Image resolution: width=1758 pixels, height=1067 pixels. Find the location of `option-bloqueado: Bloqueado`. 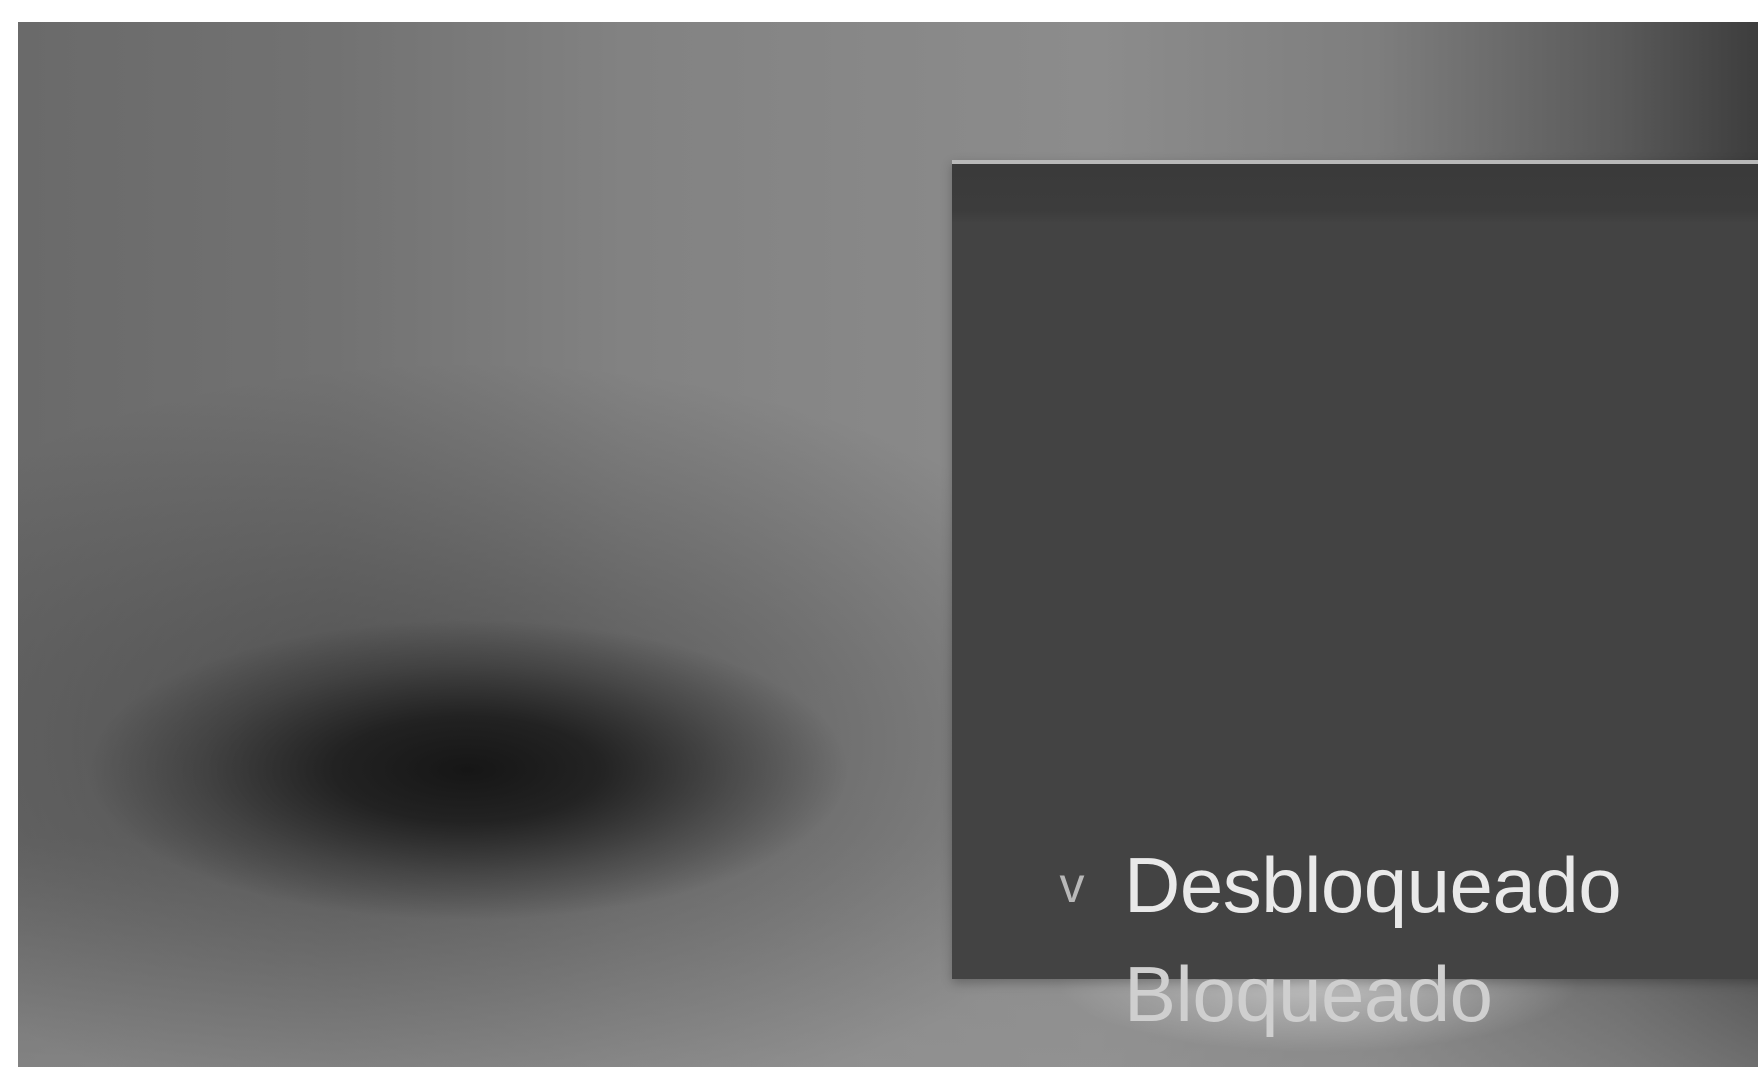

option-bloqueado: Bloqueado is located at coordinates (1355, 994).